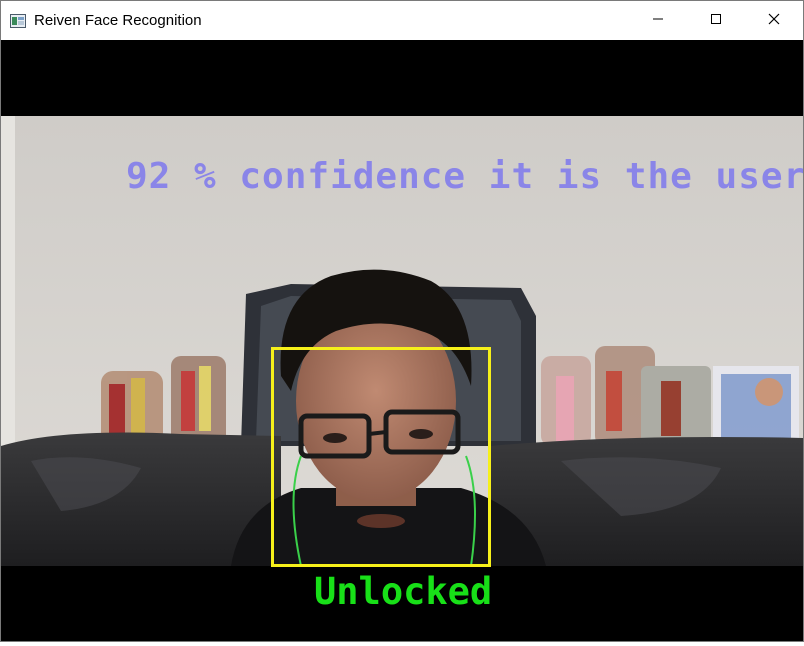 The height and width of the screenshot is (646, 804). I want to click on title-bar: Reiven Face Recognition, so click(402, 20).